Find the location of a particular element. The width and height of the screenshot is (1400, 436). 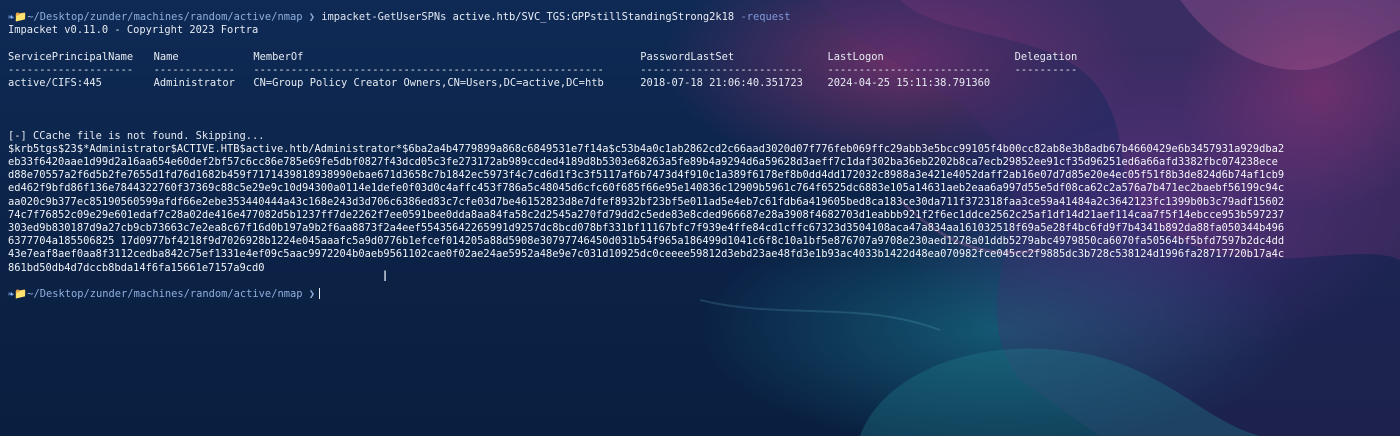

cell-name: Administrator is located at coordinates (194, 82).